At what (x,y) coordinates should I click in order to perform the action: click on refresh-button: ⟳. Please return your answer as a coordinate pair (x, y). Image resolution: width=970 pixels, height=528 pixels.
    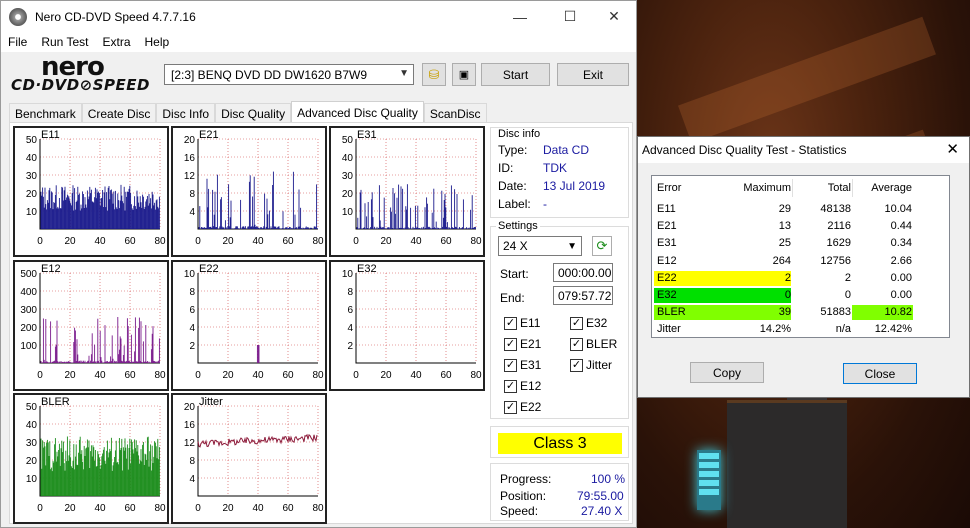
    Looking at the image, I should click on (602, 246).